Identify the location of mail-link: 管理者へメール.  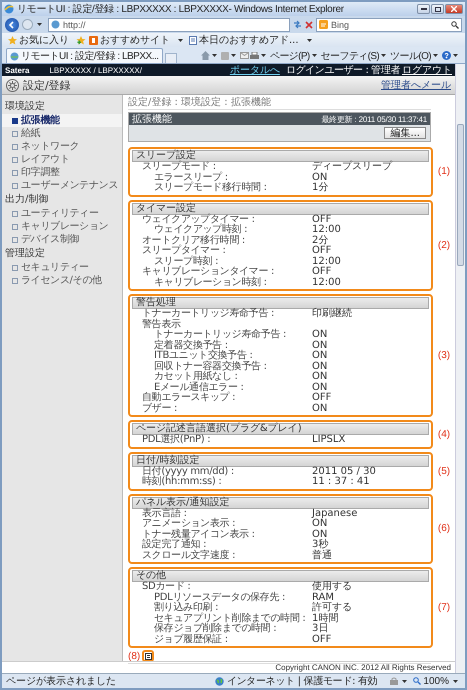
(416, 85).